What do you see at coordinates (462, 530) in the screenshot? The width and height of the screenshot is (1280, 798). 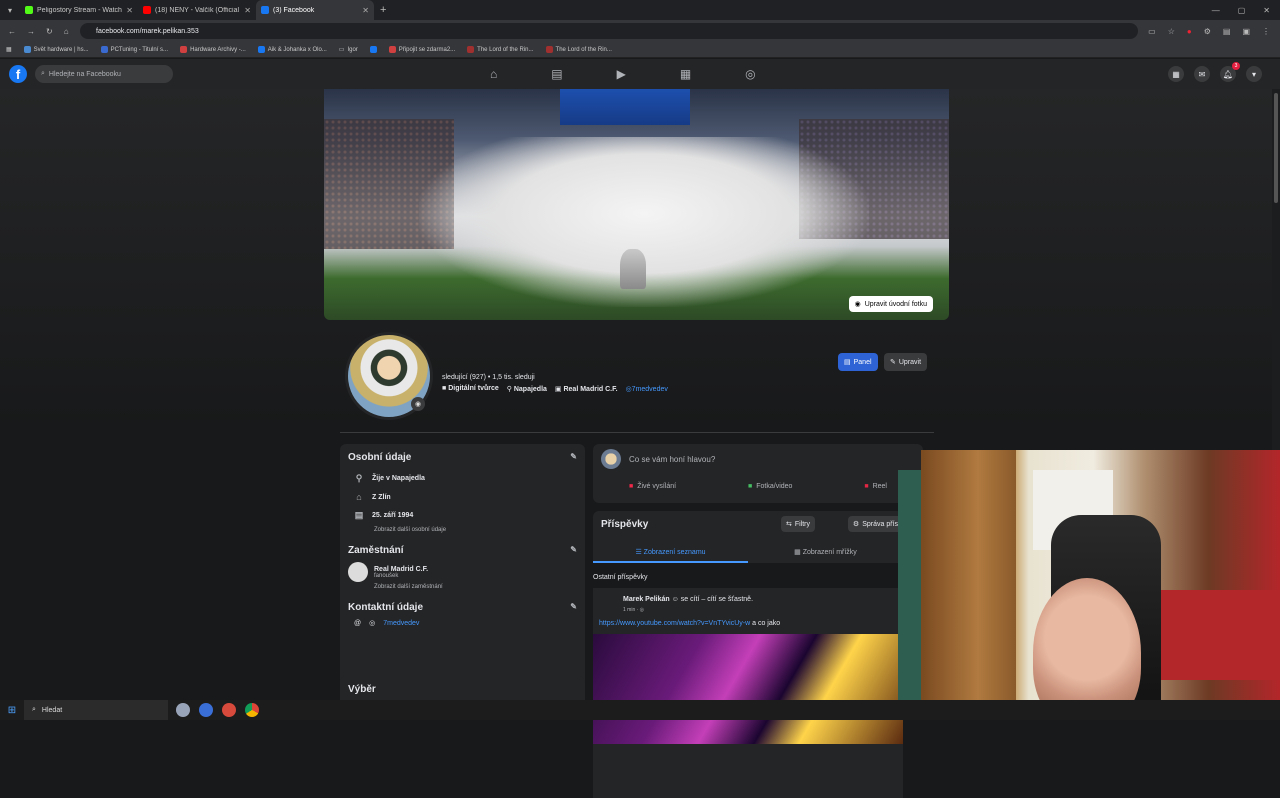 I see `show-more-personal-link: Zobrazit další osobní údaje` at bounding box center [462, 530].